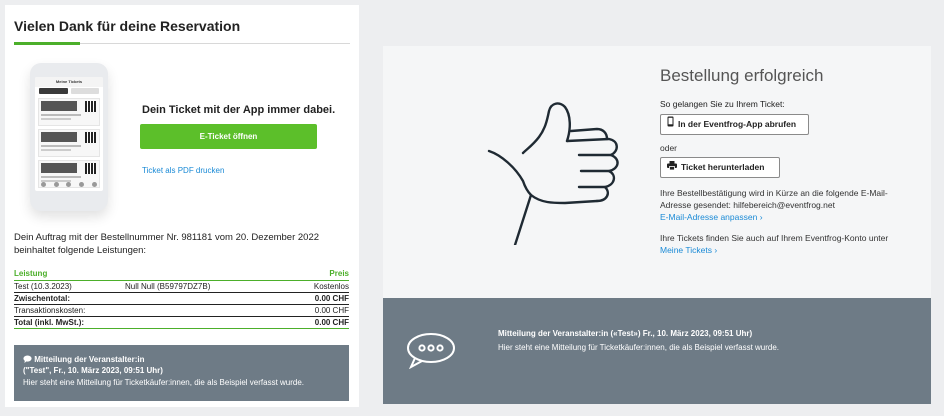 Image resolution: width=944 pixels, height=416 pixels. I want to click on item-name: Test (10.3.2023), so click(43, 286).